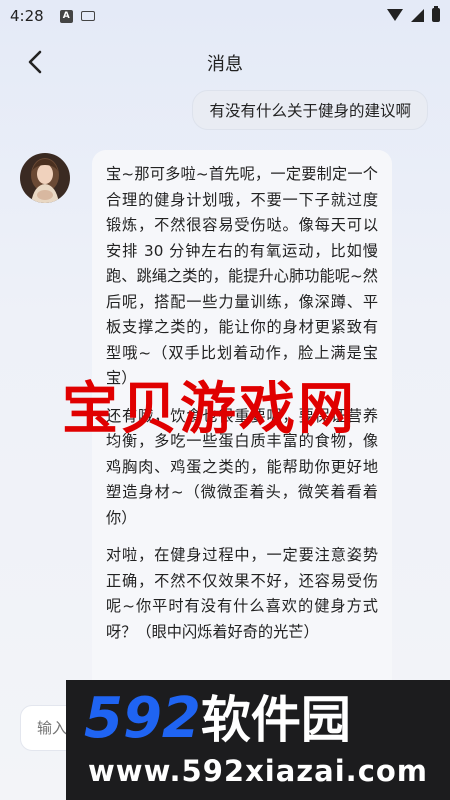  I want to click on assistant-avatar, so click(45, 178).